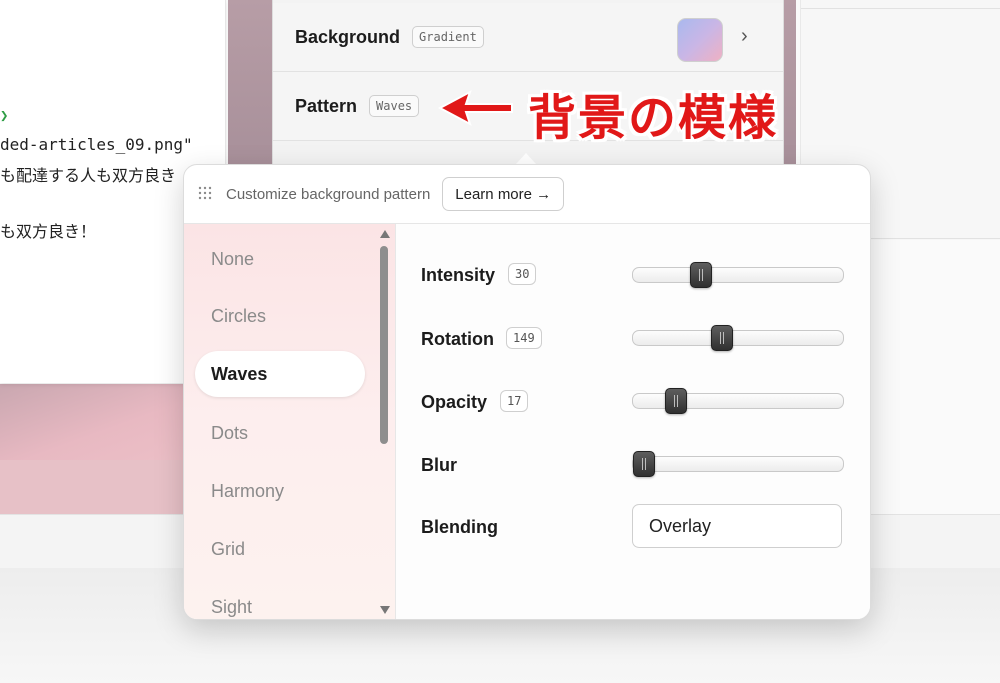 This screenshot has width=1000, height=683. I want to click on setting-row-background: Background Gradient ›, so click(528, 37).